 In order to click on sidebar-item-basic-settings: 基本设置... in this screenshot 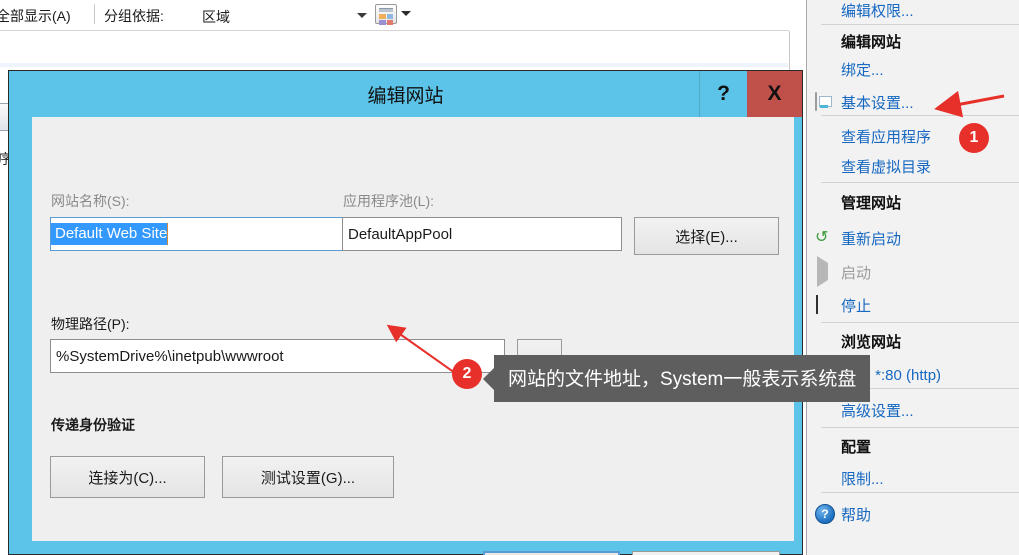, I will do `click(917, 102)`.